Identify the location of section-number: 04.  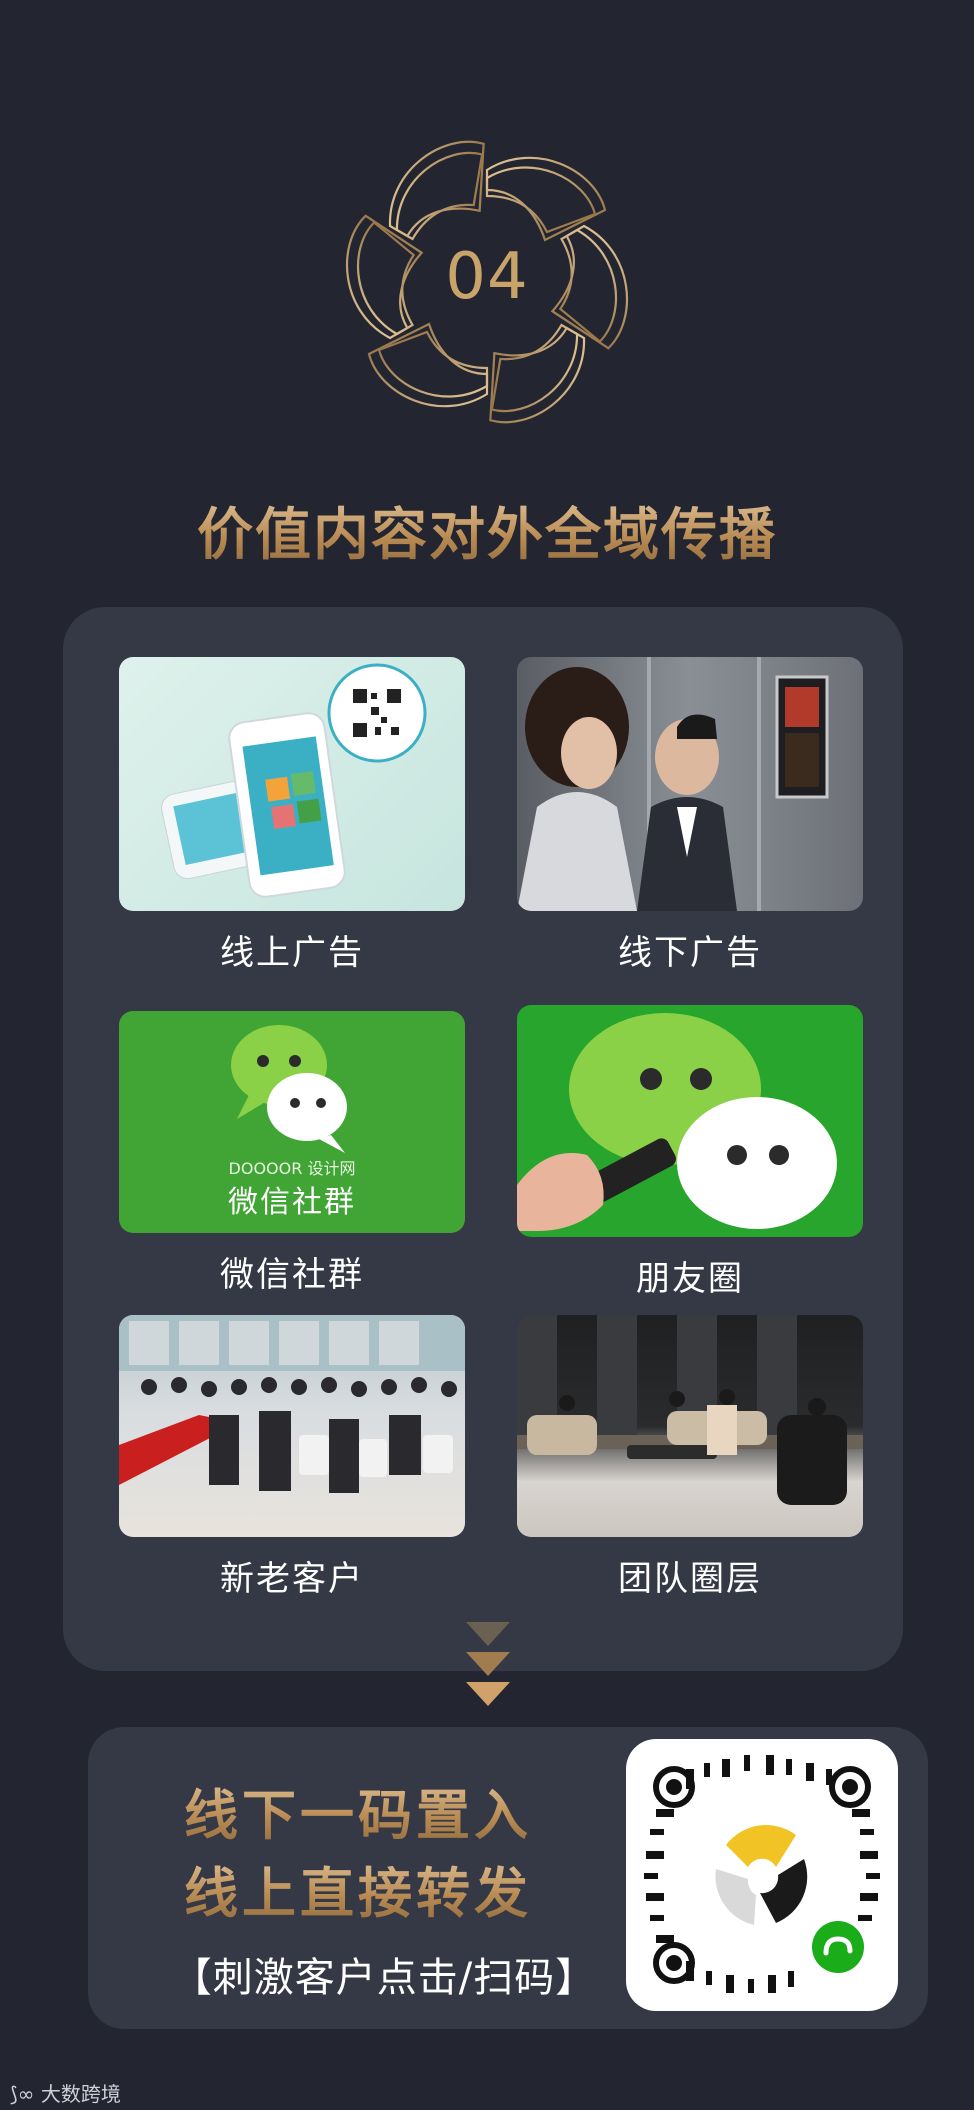
(487, 277).